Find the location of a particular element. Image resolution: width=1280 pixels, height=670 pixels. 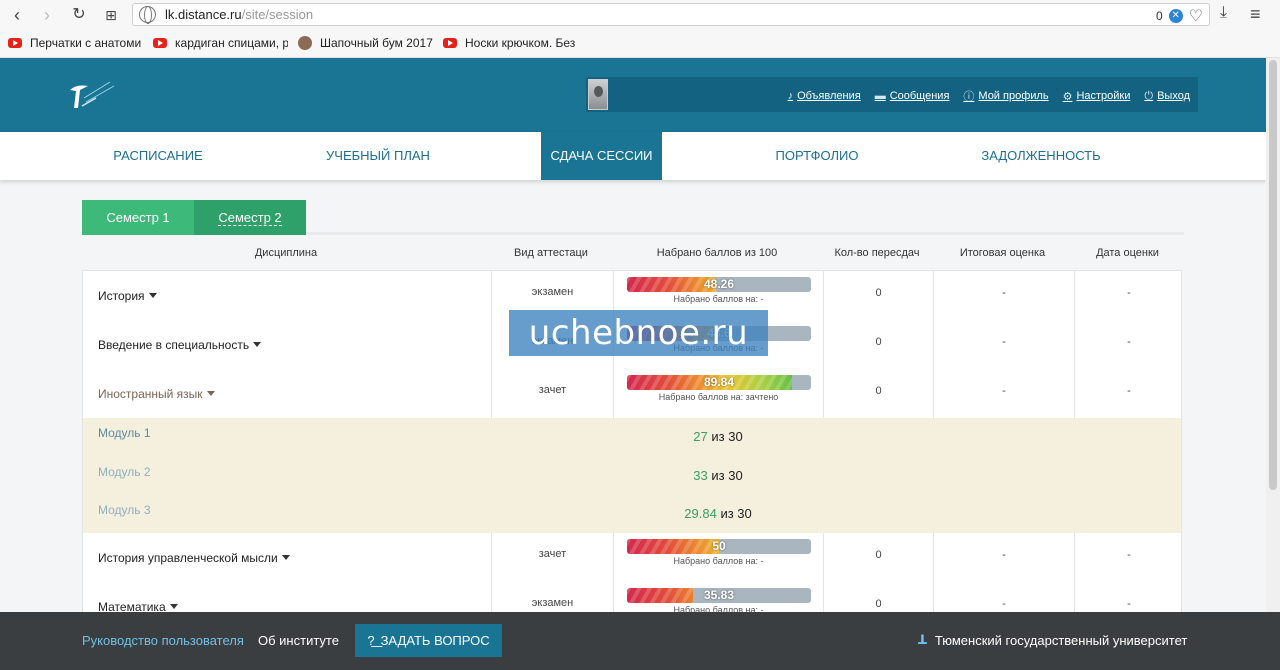

ask-question-button: ?͟ ЗАДАТЬ ВОПРОС is located at coordinates (428, 640).